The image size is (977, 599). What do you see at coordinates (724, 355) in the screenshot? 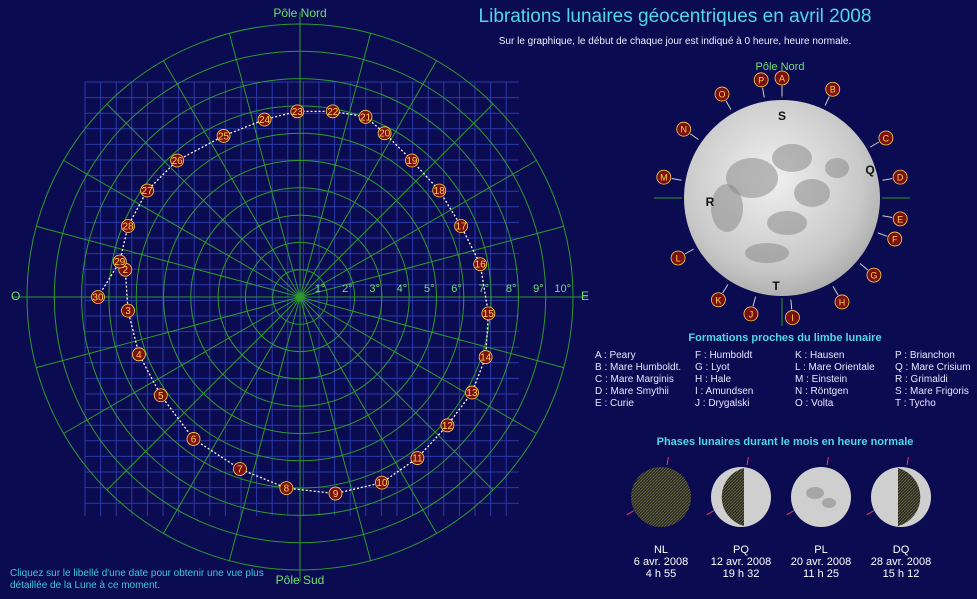
I see `landmark-item: F : Humboldt` at bounding box center [724, 355].